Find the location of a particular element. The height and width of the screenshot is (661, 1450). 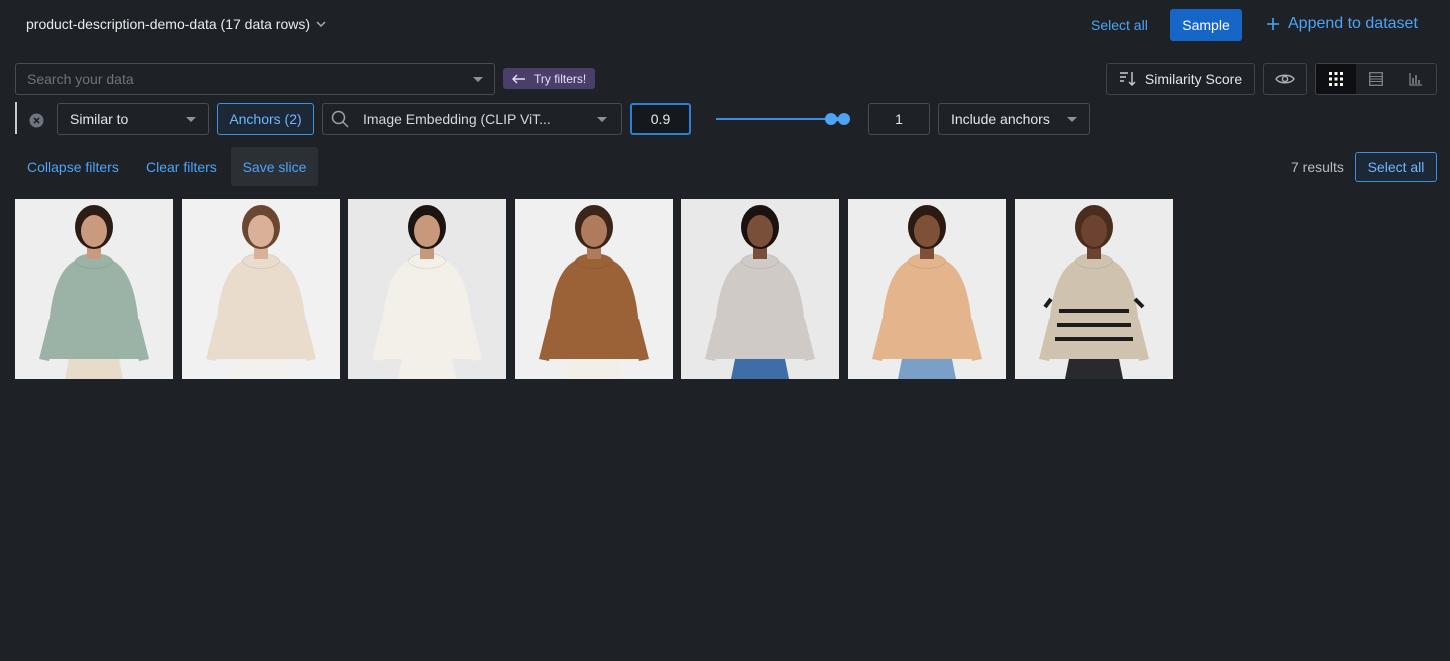

visibility-toggle is located at coordinates (1285, 79).